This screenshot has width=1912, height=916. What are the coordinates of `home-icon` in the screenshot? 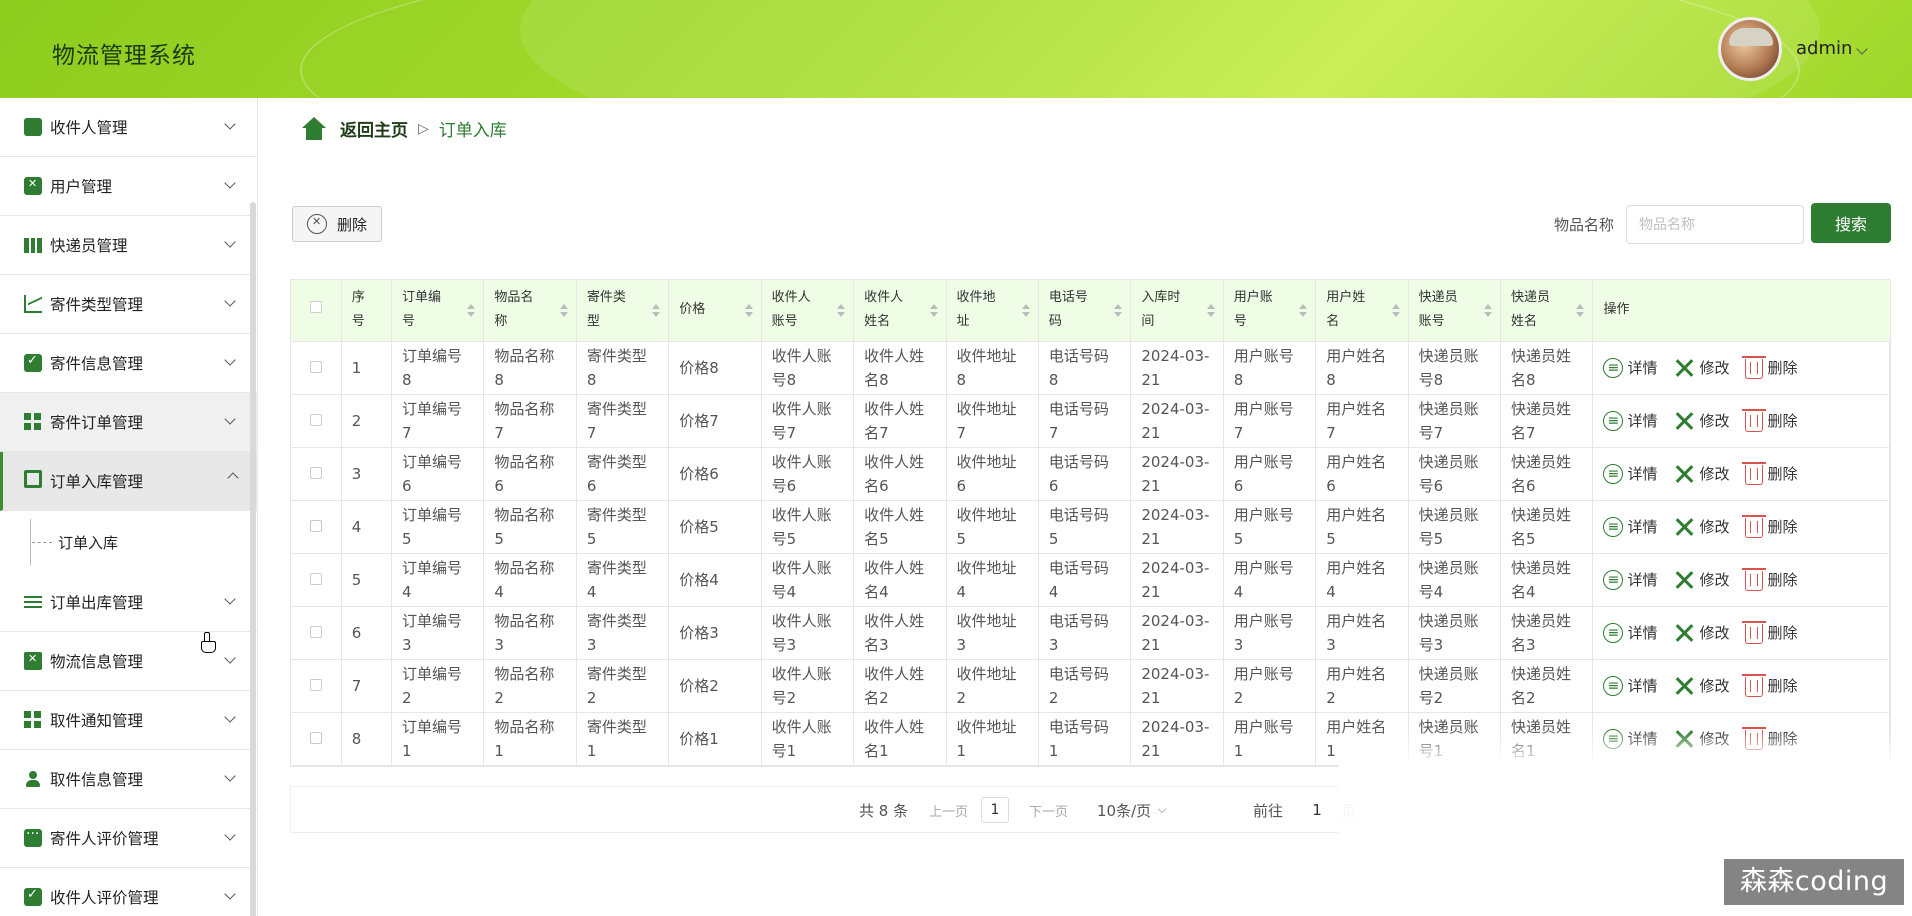 It's located at (314, 128).